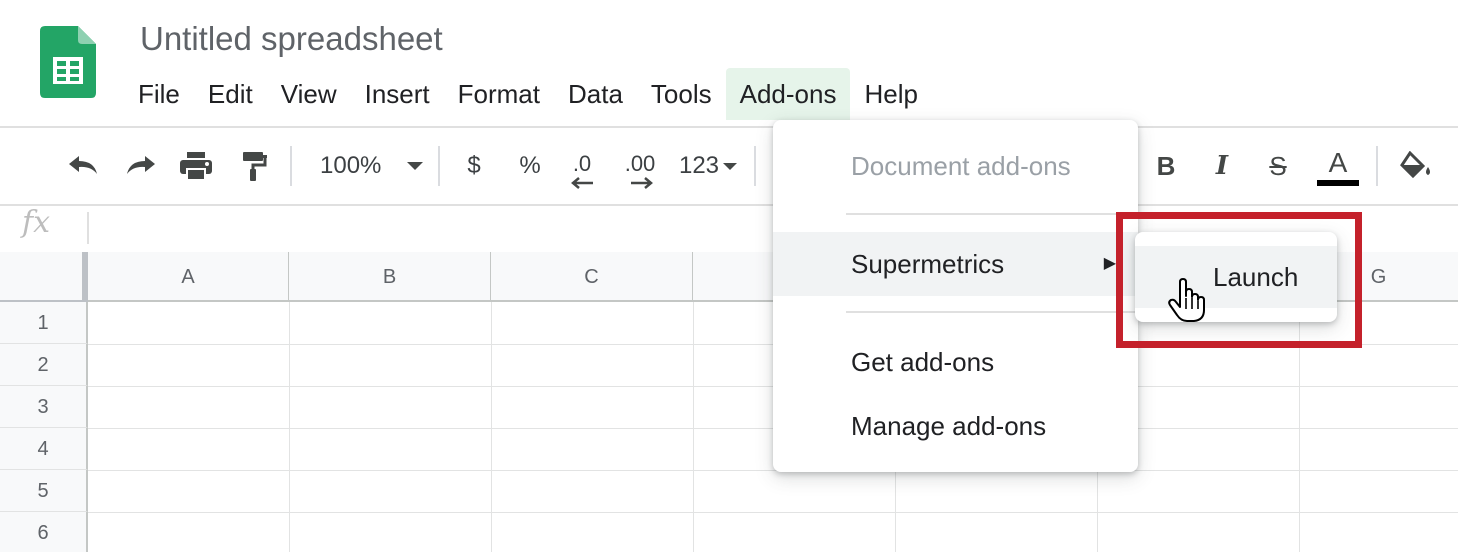  I want to click on arrow-right-icon, so click(642, 183).